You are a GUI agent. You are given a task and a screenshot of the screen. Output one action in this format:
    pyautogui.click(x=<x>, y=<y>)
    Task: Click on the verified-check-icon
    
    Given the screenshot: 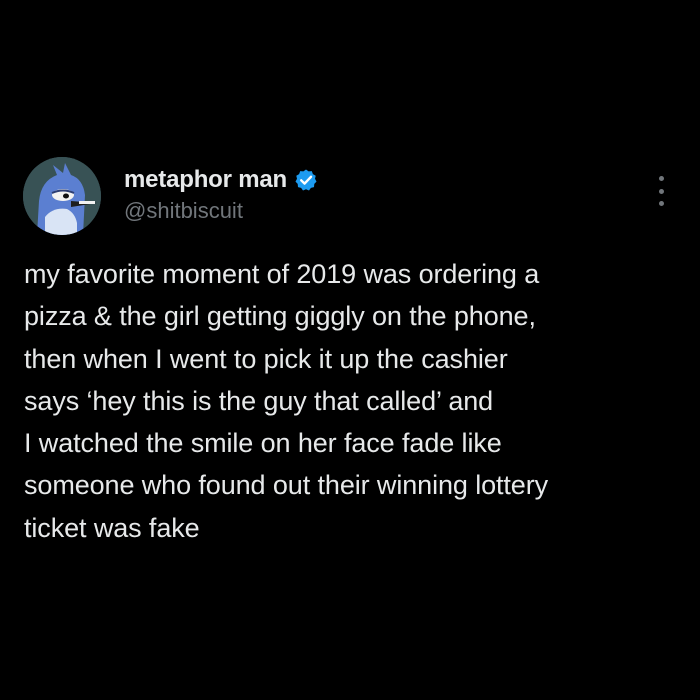 What is the action you would take?
    pyautogui.click(x=306, y=180)
    